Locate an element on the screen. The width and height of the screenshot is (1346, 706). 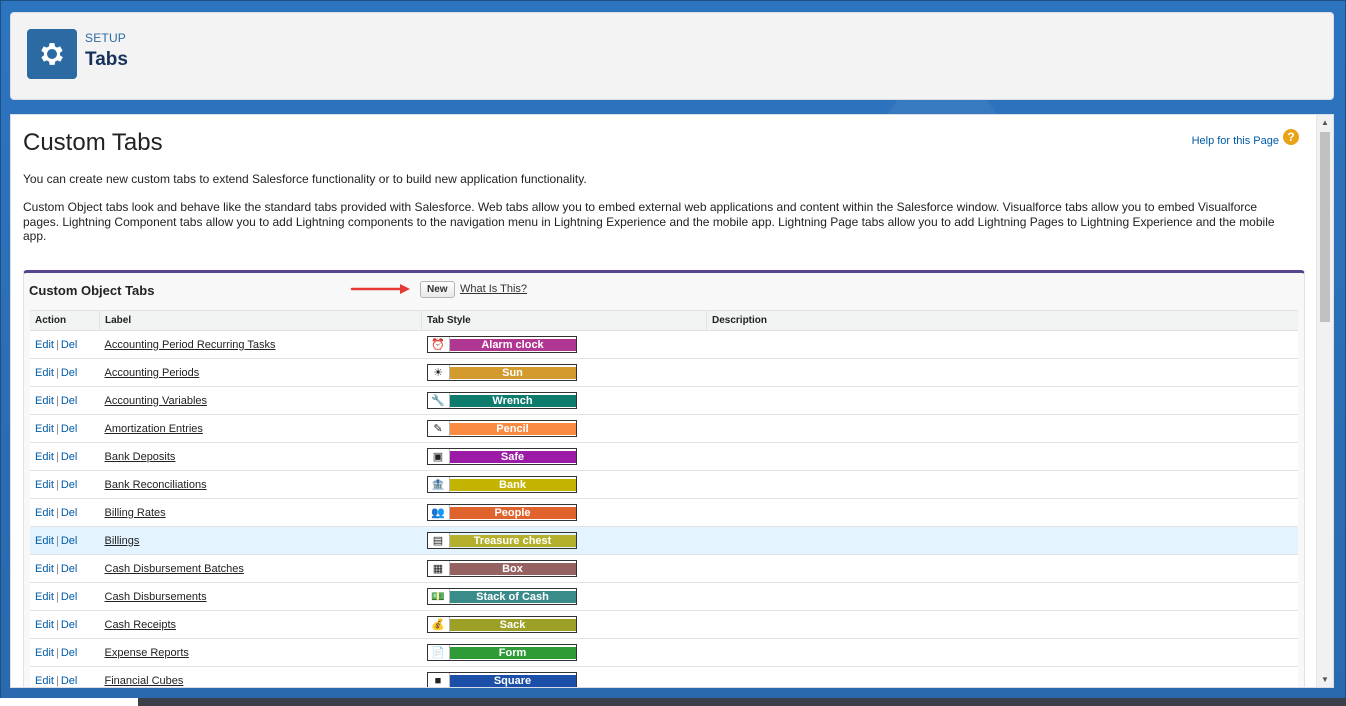
tab-style-swatch: 🔧 Wrench is located at coordinates (501, 400).